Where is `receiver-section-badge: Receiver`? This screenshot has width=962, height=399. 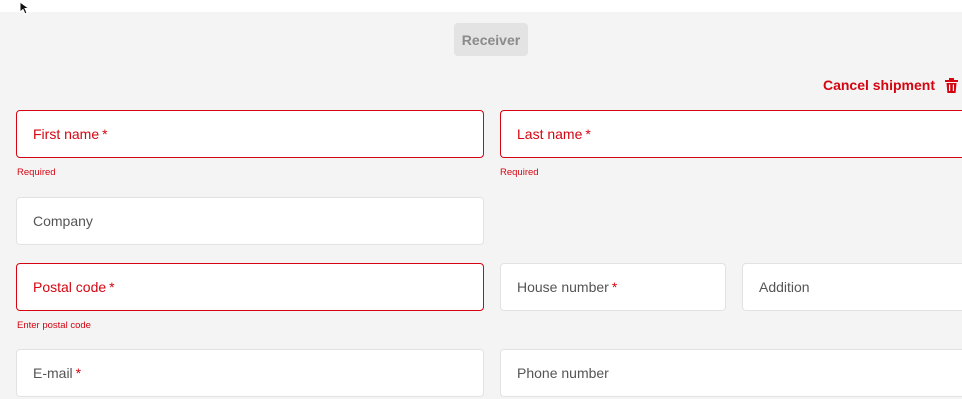
receiver-section-badge: Receiver is located at coordinates (491, 39).